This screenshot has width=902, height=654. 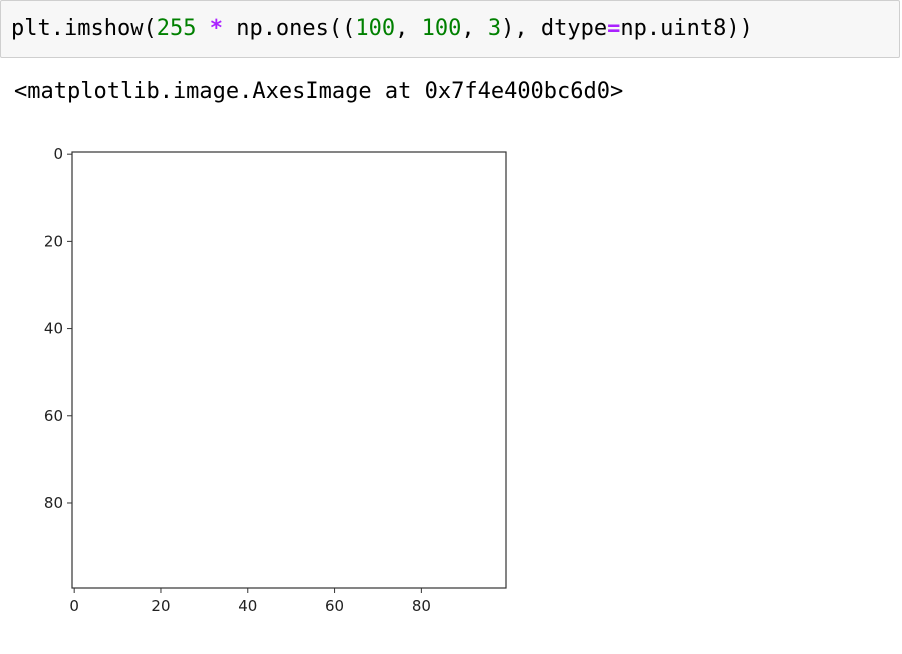 I want to click on x-tick-label: 0, so click(x=74, y=606).